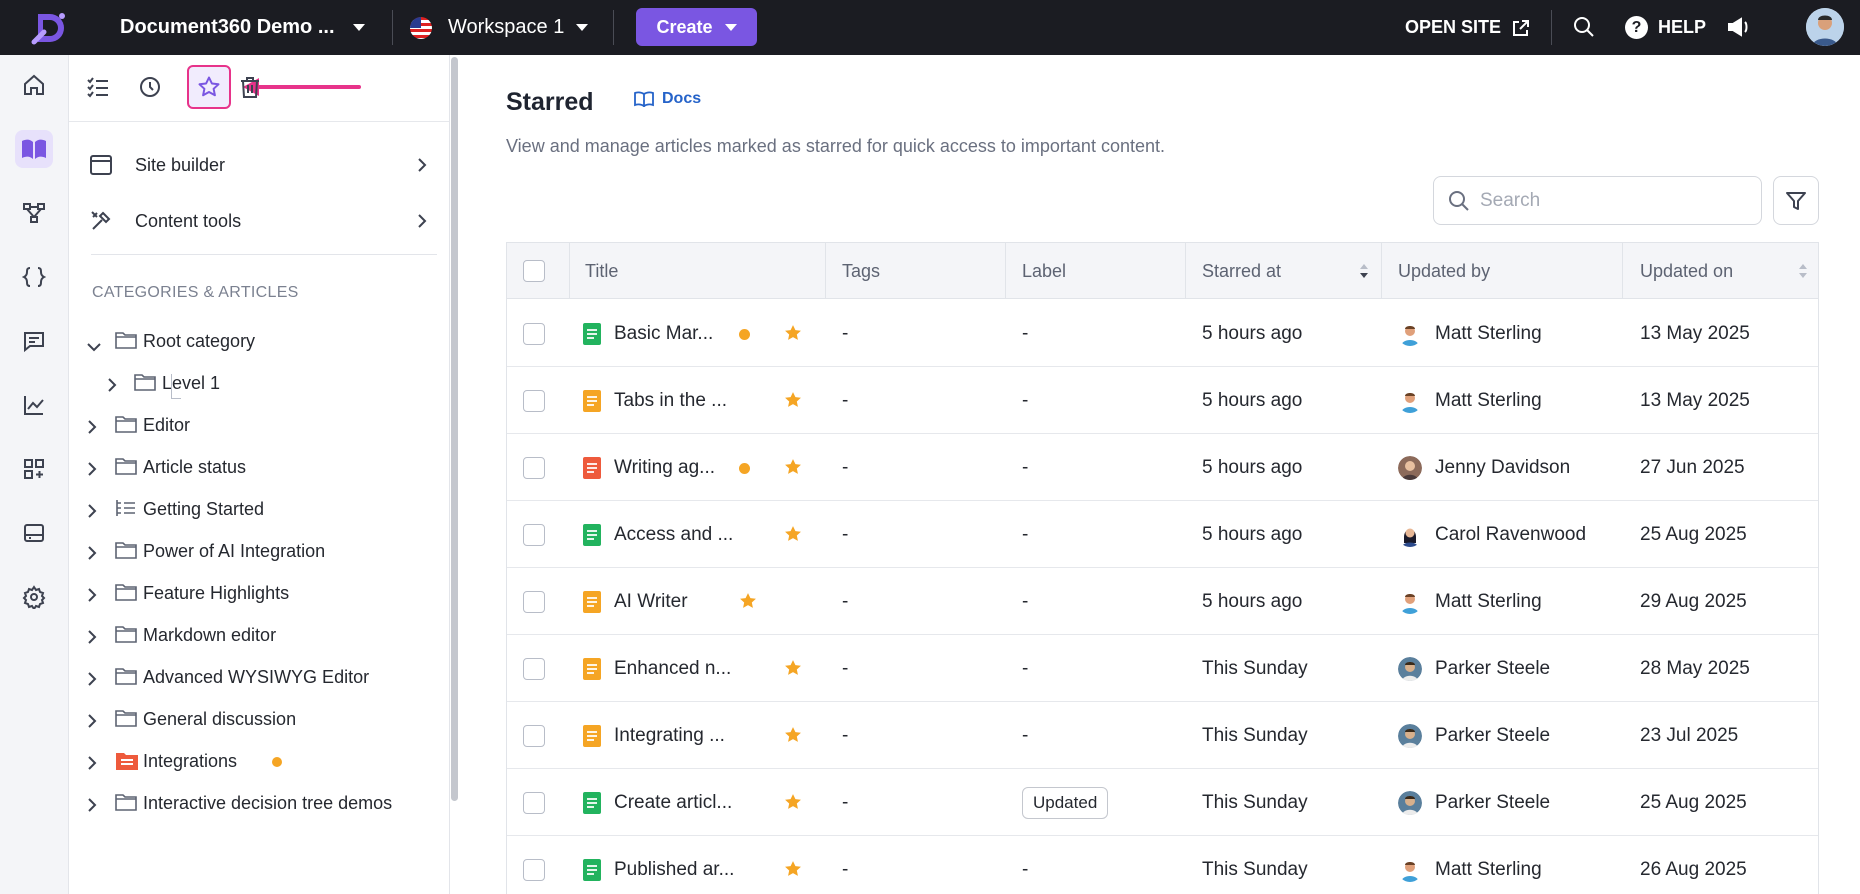 The width and height of the screenshot is (1860, 894). I want to click on label-chip: Updated, so click(1065, 802).